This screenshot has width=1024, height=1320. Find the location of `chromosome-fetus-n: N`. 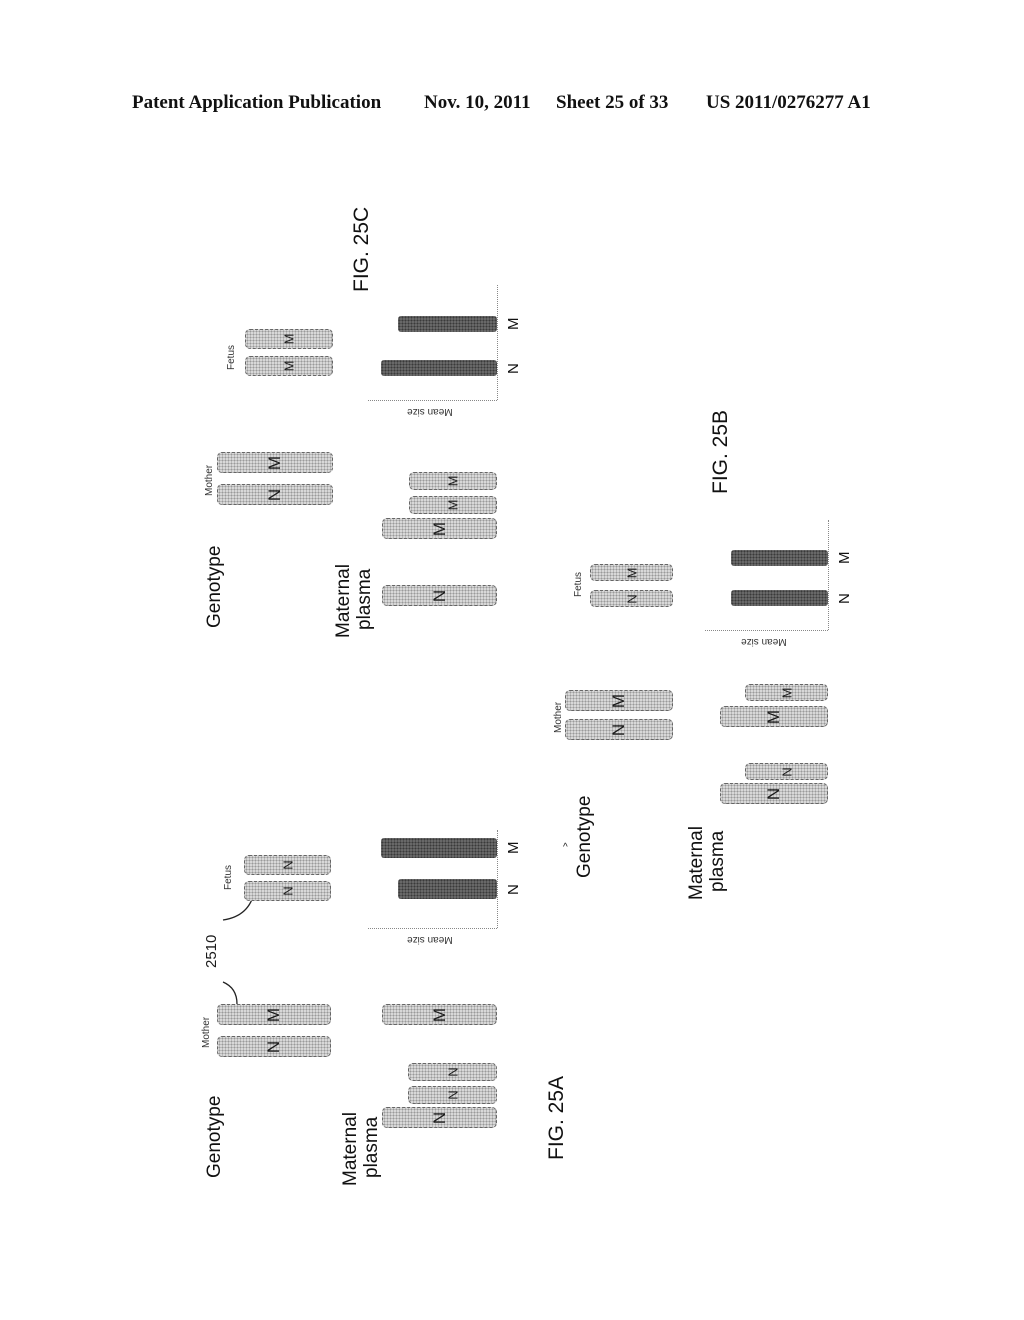

chromosome-fetus-n: N is located at coordinates (631, 598).